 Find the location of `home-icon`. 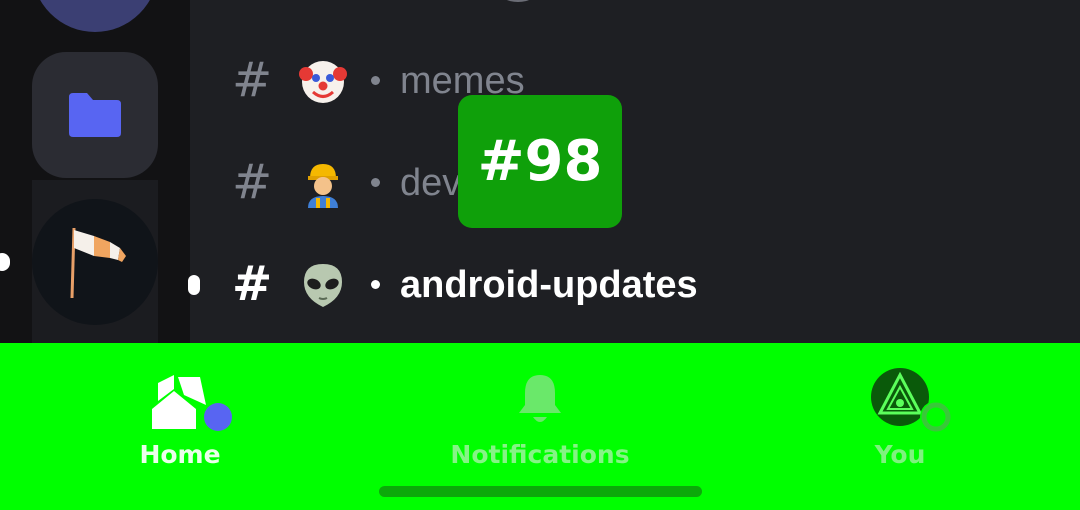

home-icon is located at coordinates (193, 404).